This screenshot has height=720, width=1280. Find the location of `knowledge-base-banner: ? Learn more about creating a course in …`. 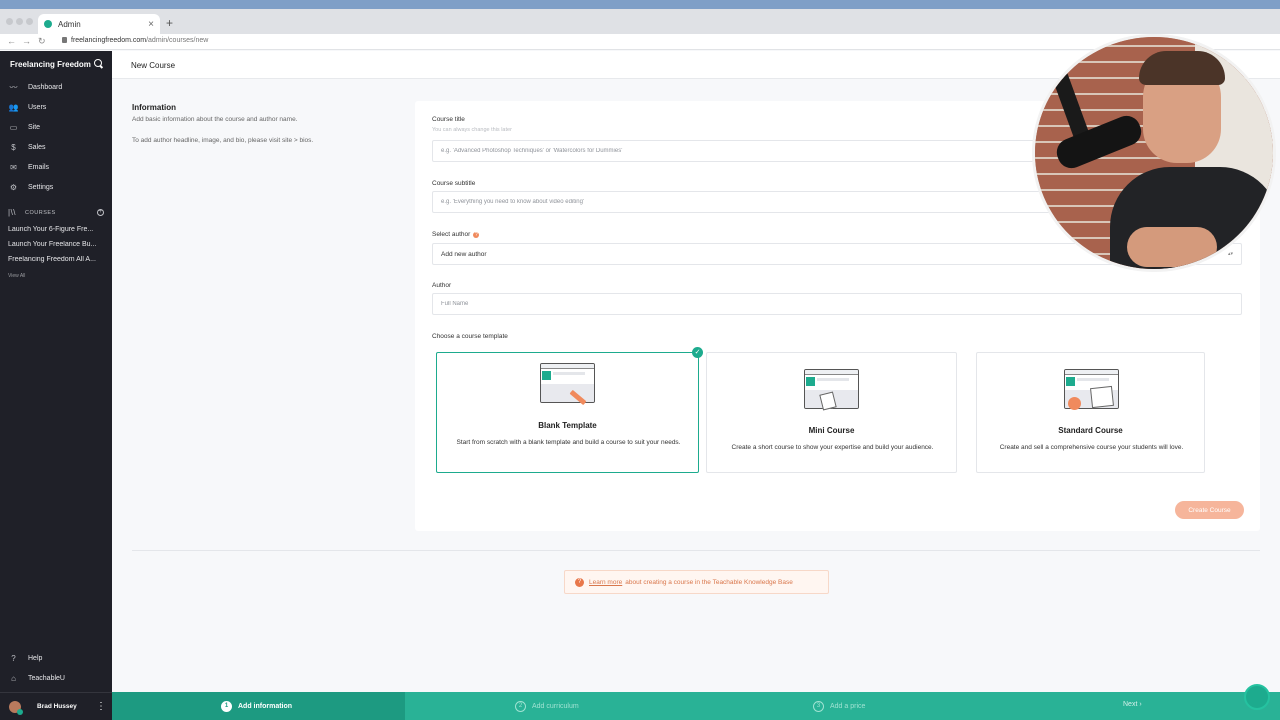

knowledge-base-banner: ? Learn more about creating a course in … is located at coordinates (696, 582).